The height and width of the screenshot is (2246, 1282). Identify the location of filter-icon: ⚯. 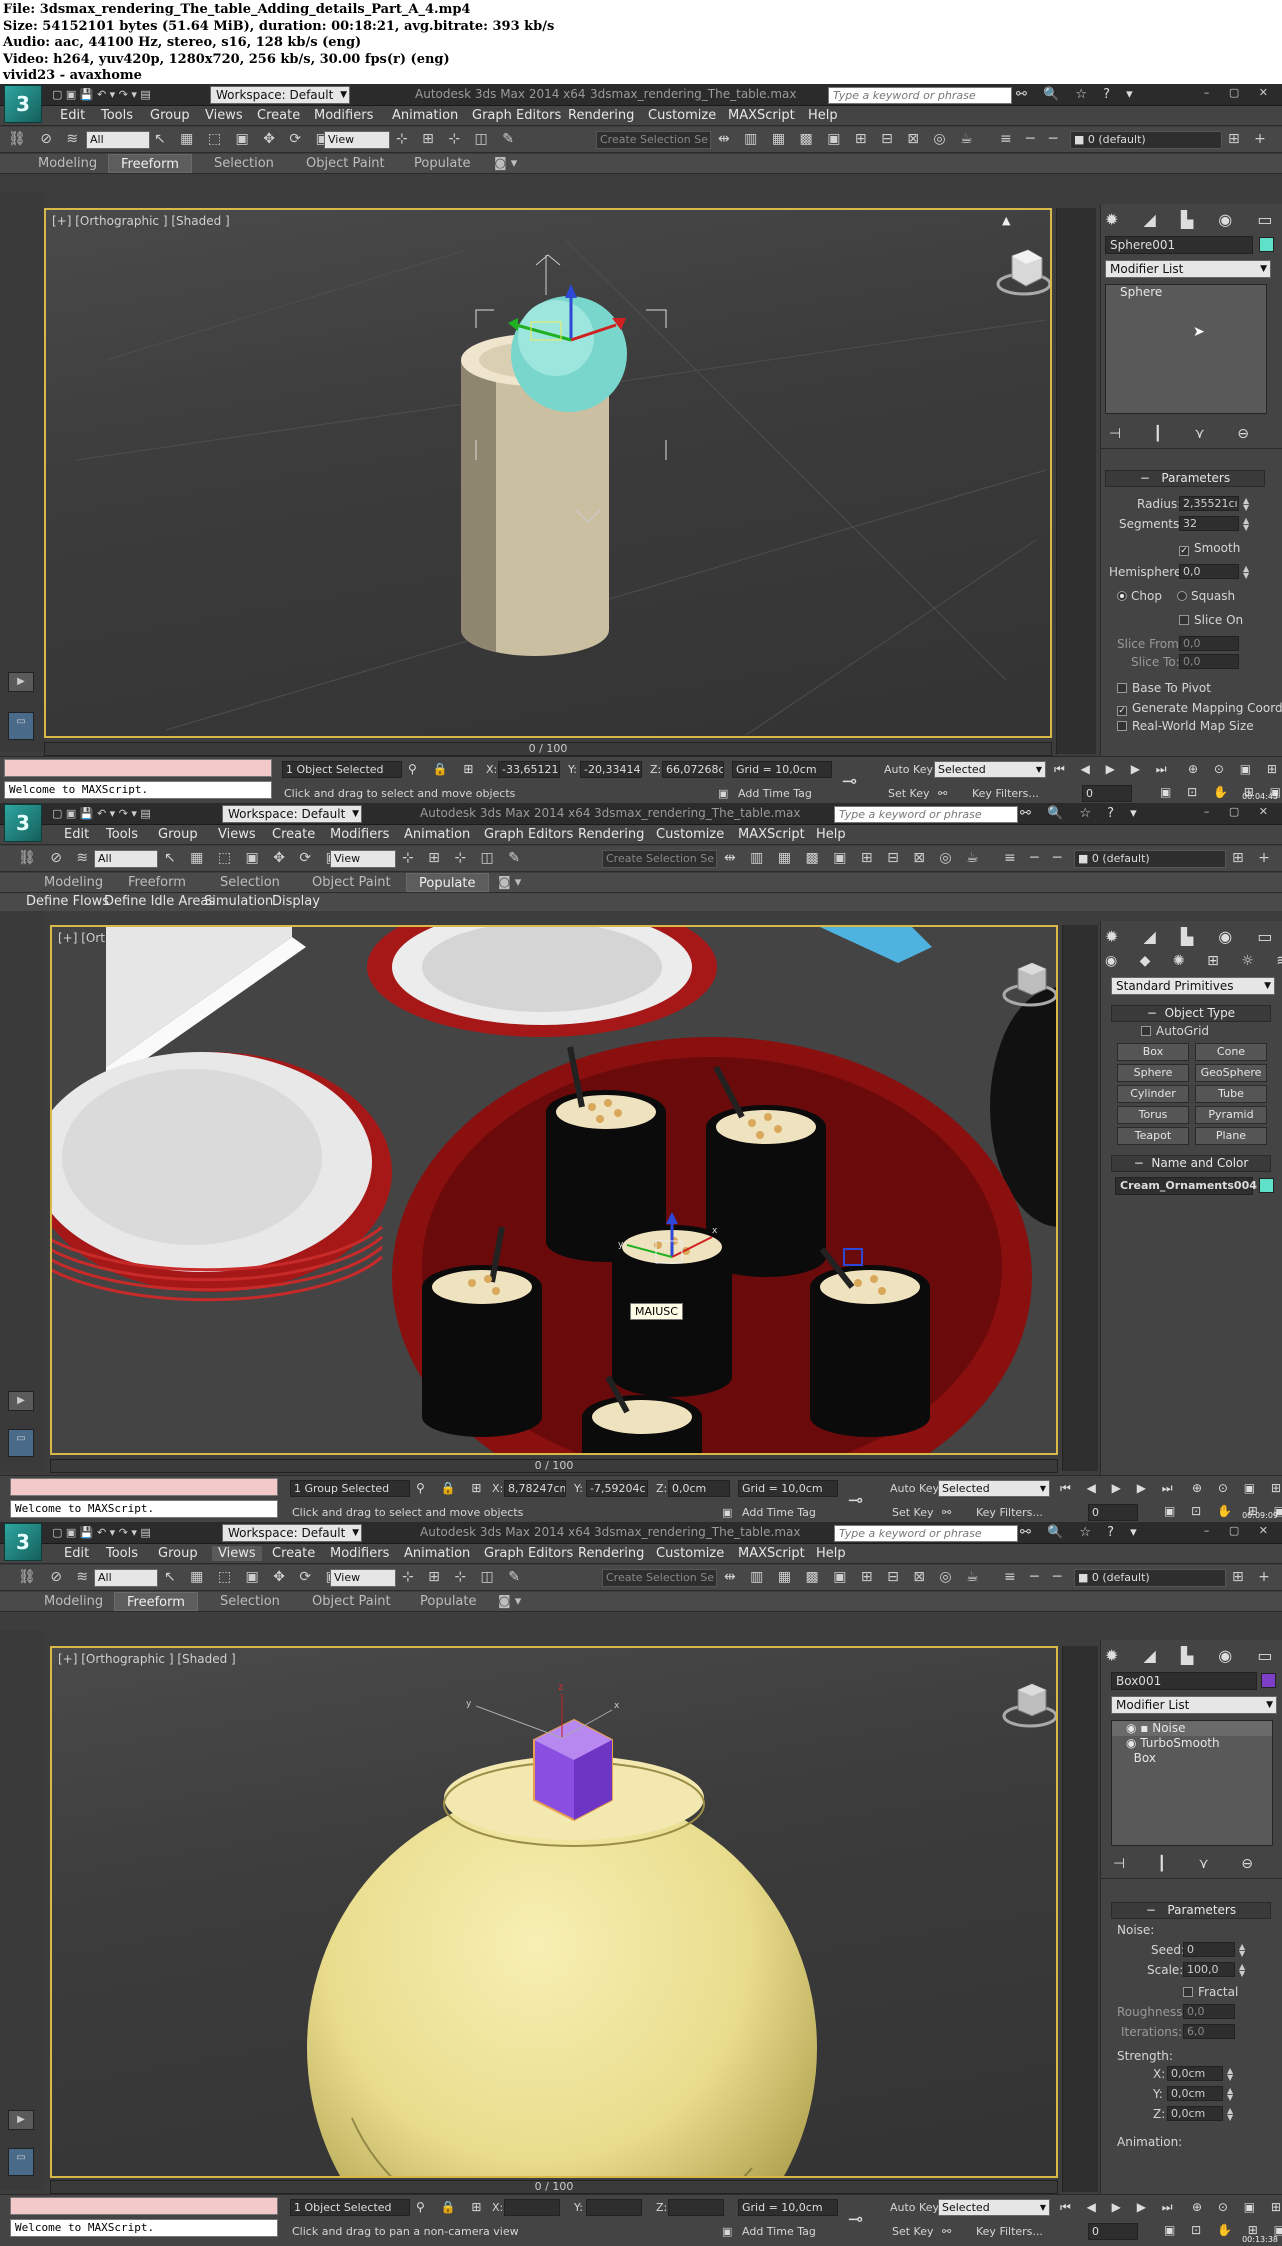
(946, 2231).